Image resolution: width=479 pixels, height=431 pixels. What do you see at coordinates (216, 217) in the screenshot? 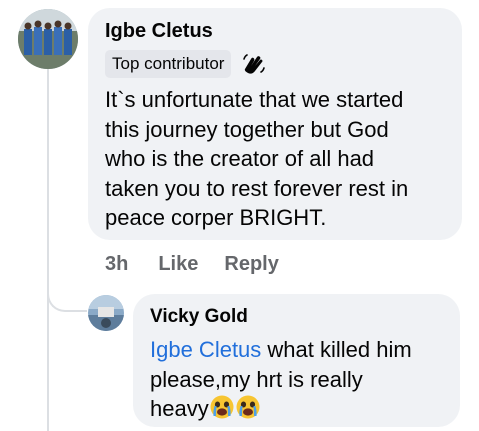
I see `comment-text-line: peace corper BRIGHT.` at bounding box center [216, 217].